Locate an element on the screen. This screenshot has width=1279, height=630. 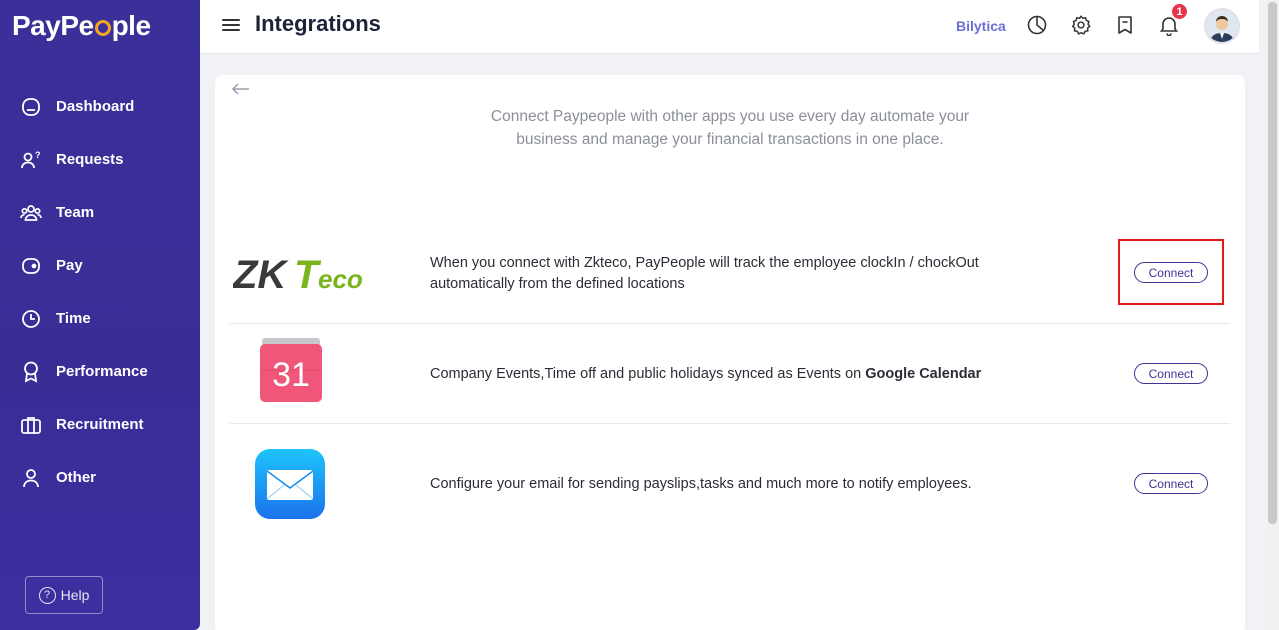
sidebar-item-performance: Performance is located at coordinates (100, 371).